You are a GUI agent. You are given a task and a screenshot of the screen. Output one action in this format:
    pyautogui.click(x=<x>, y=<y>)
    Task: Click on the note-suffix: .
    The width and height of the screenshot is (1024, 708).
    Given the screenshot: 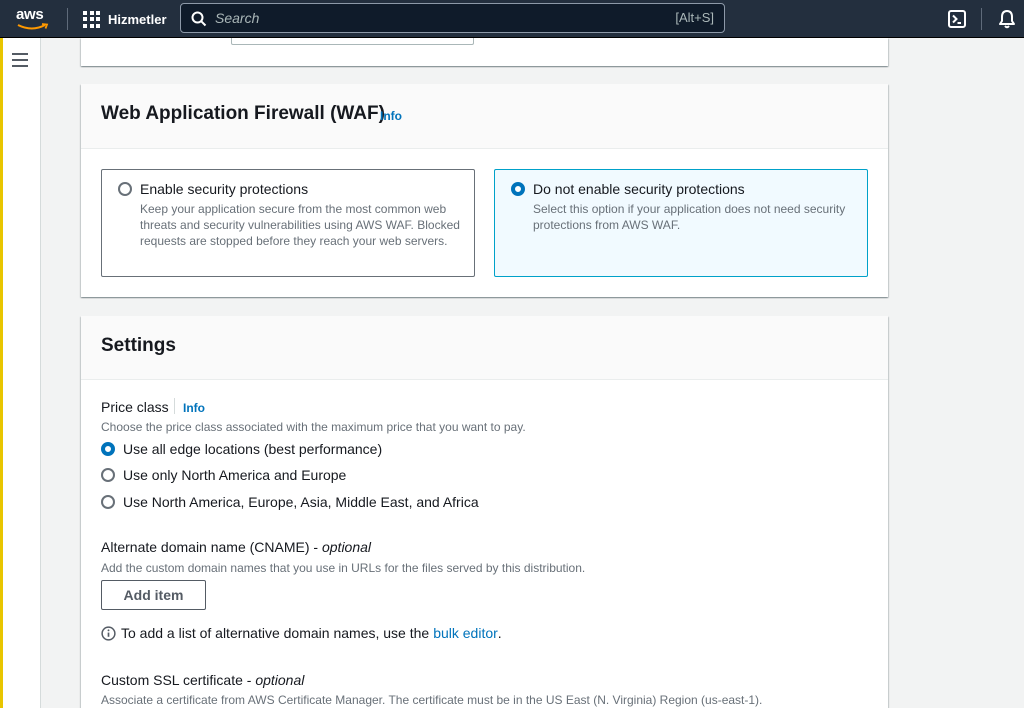 What is the action you would take?
    pyautogui.click(x=499, y=633)
    